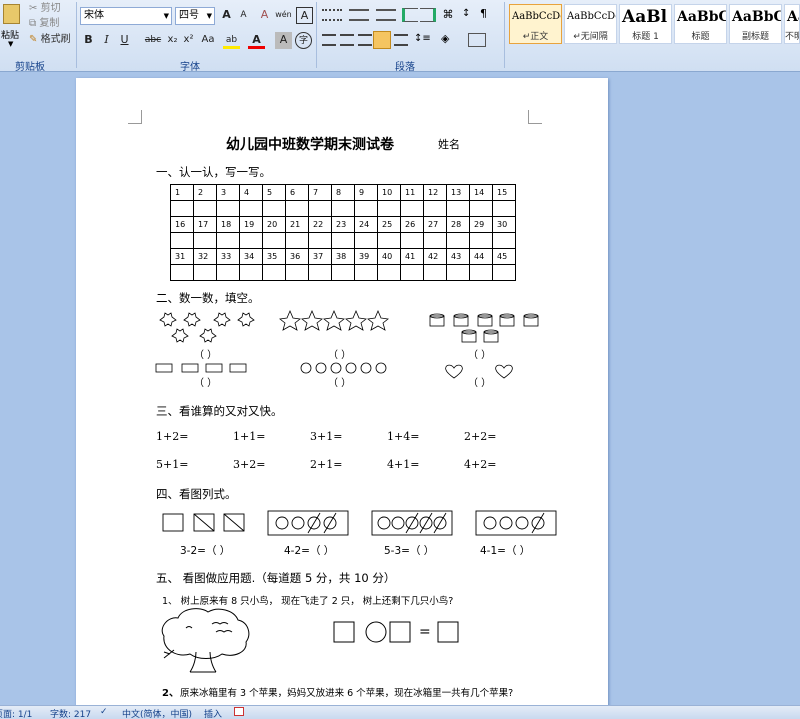 The width and height of the screenshot is (800, 719). I want to click on enclose-char-button: 字, so click(303, 40).